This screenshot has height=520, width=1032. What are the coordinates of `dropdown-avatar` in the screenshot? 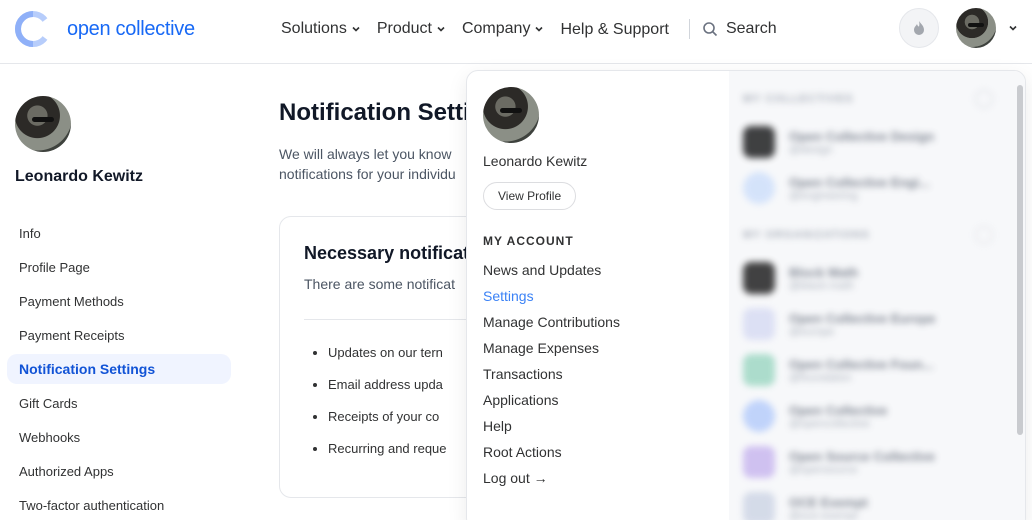 It's located at (511, 115).